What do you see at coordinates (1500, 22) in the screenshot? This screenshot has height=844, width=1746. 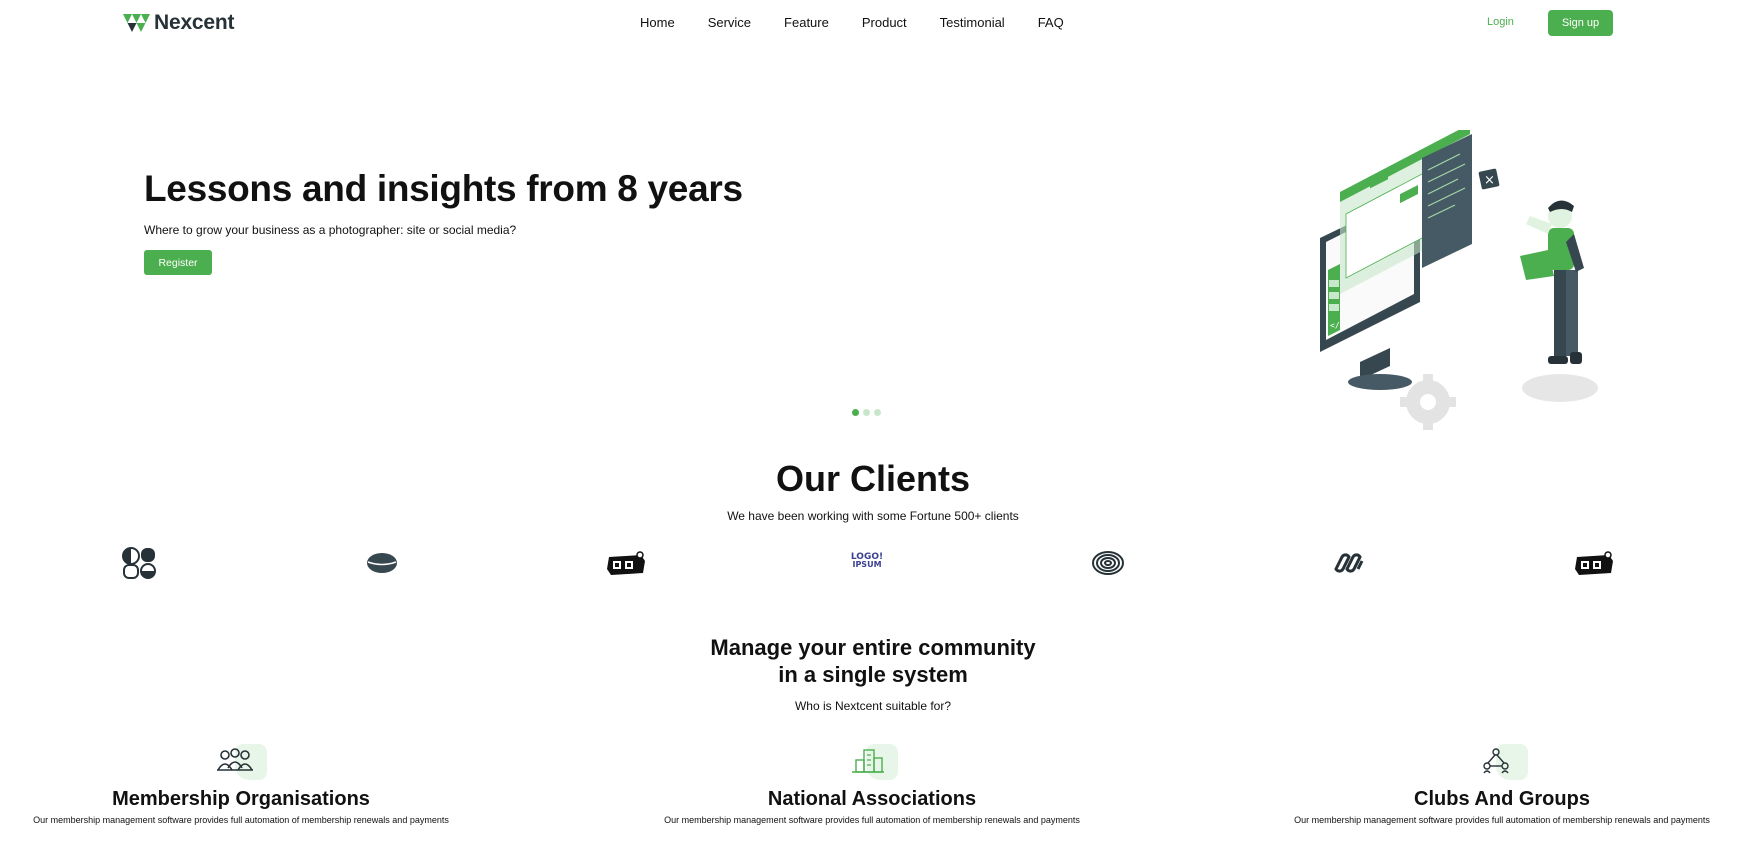 I see `login-link: Login` at bounding box center [1500, 22].